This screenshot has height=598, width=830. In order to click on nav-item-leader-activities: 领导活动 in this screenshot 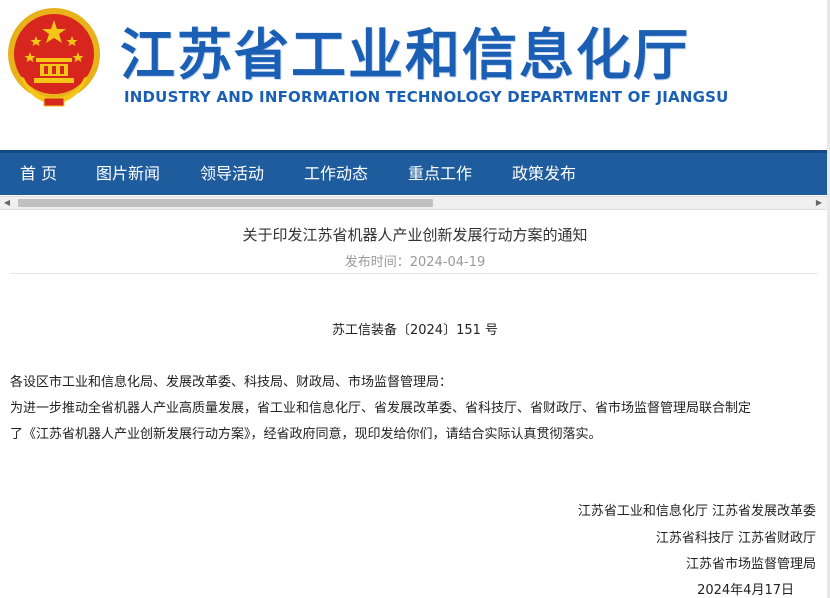, I will do `click(232, 174)`.